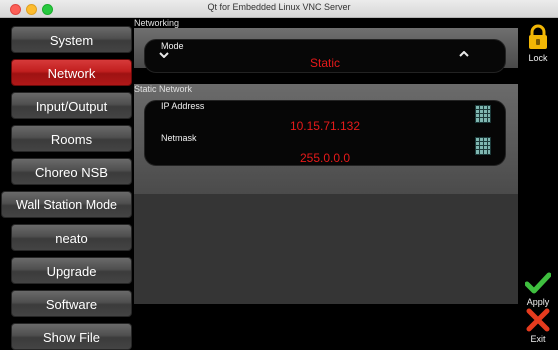  Describe the element at coordinates (71, 336) in the screenshot. I see `sidebar-item-show-file: Show File` at that location.